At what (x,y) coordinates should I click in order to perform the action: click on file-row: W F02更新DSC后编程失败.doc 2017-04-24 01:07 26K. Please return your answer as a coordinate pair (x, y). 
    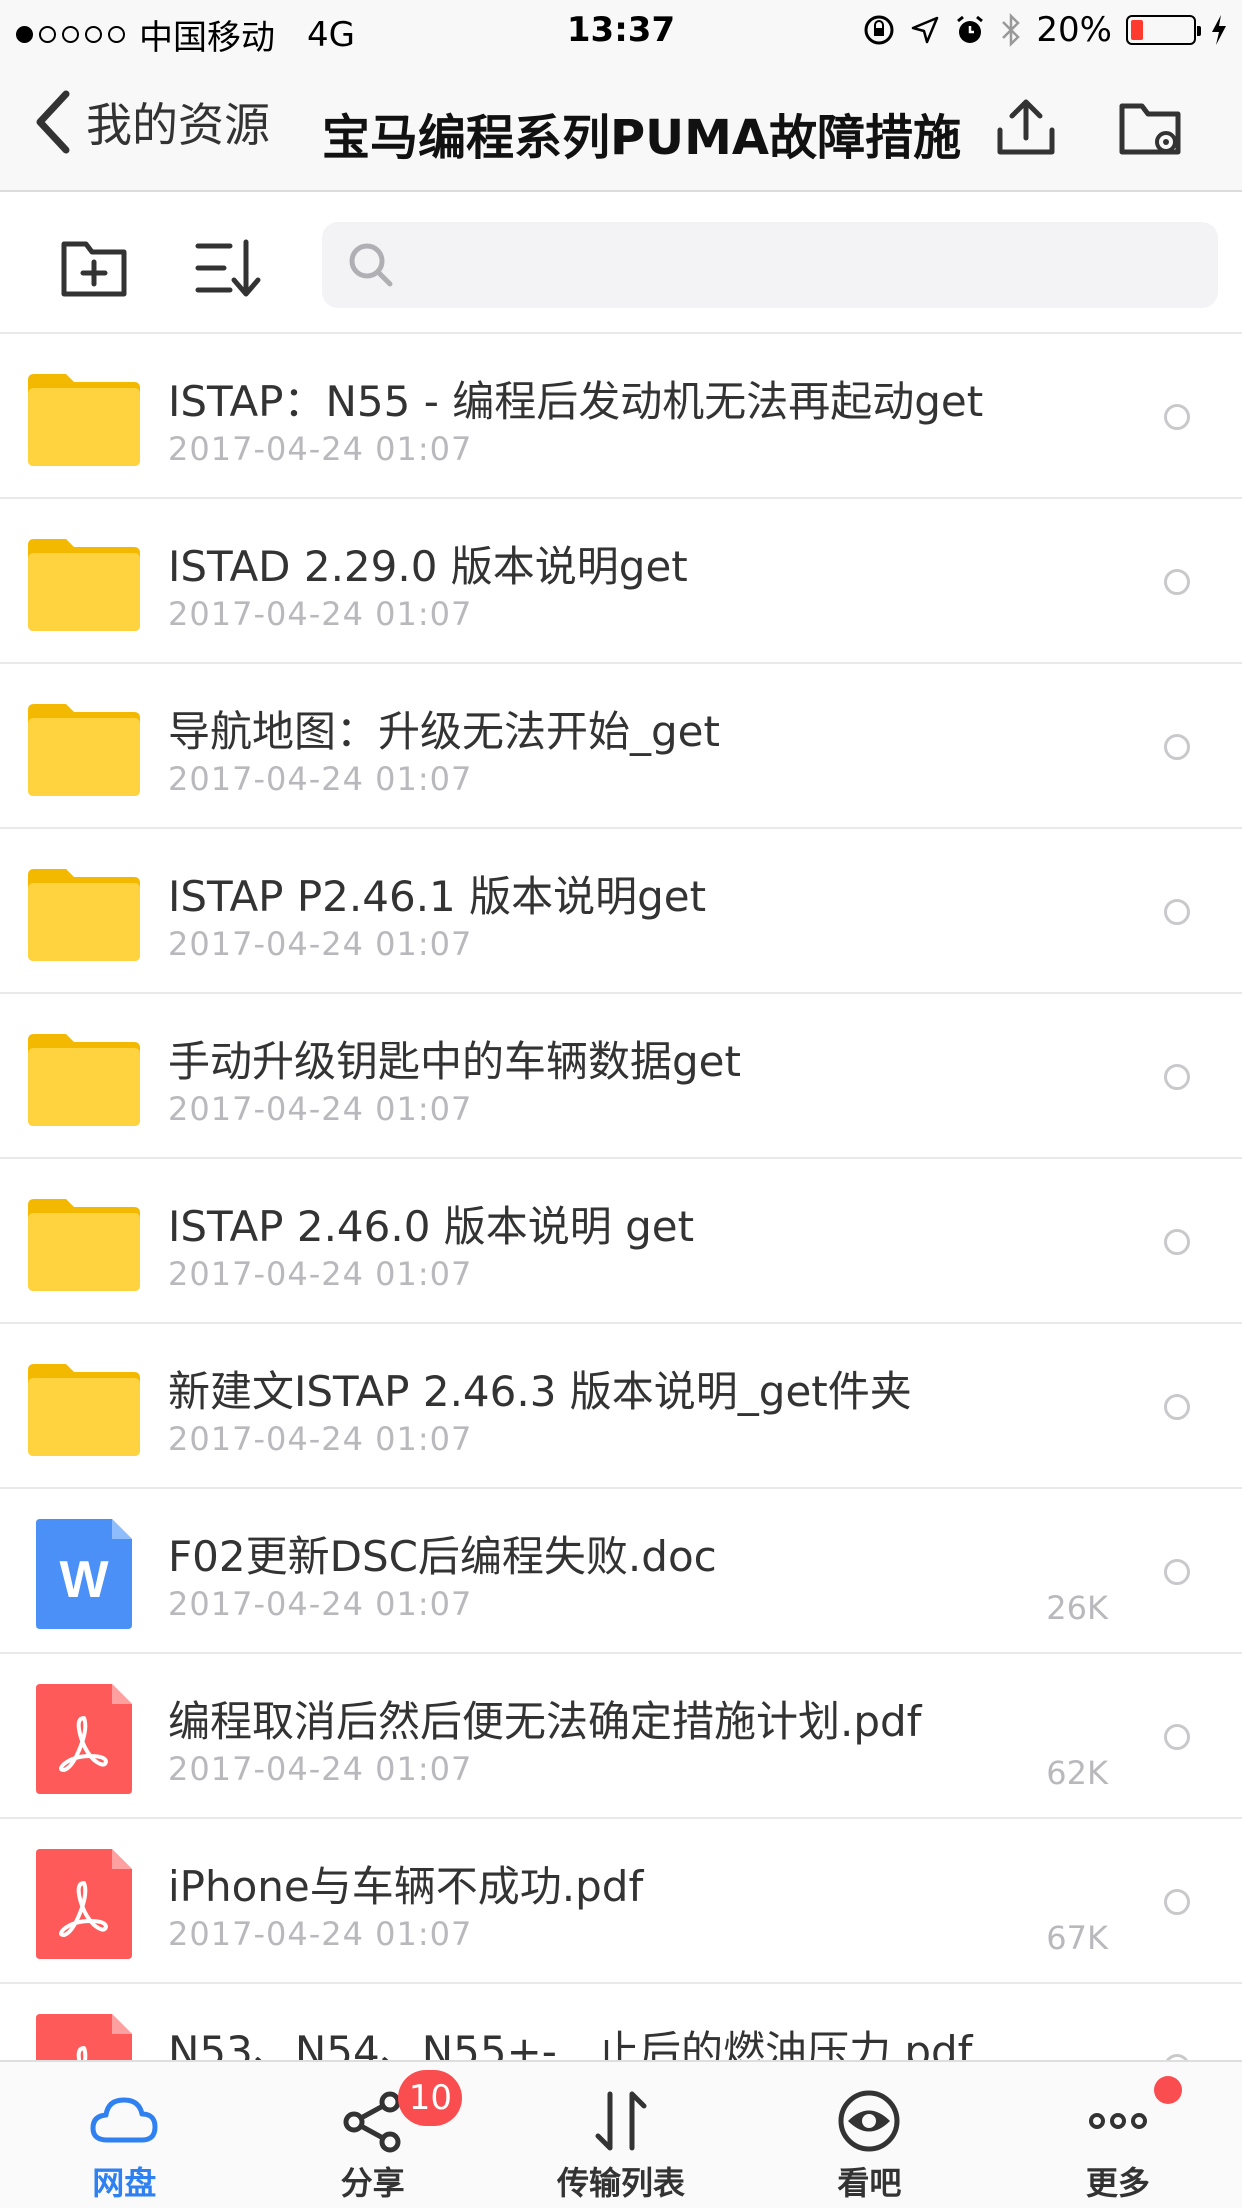
    Looking at the image, I should click on (621, 1571).